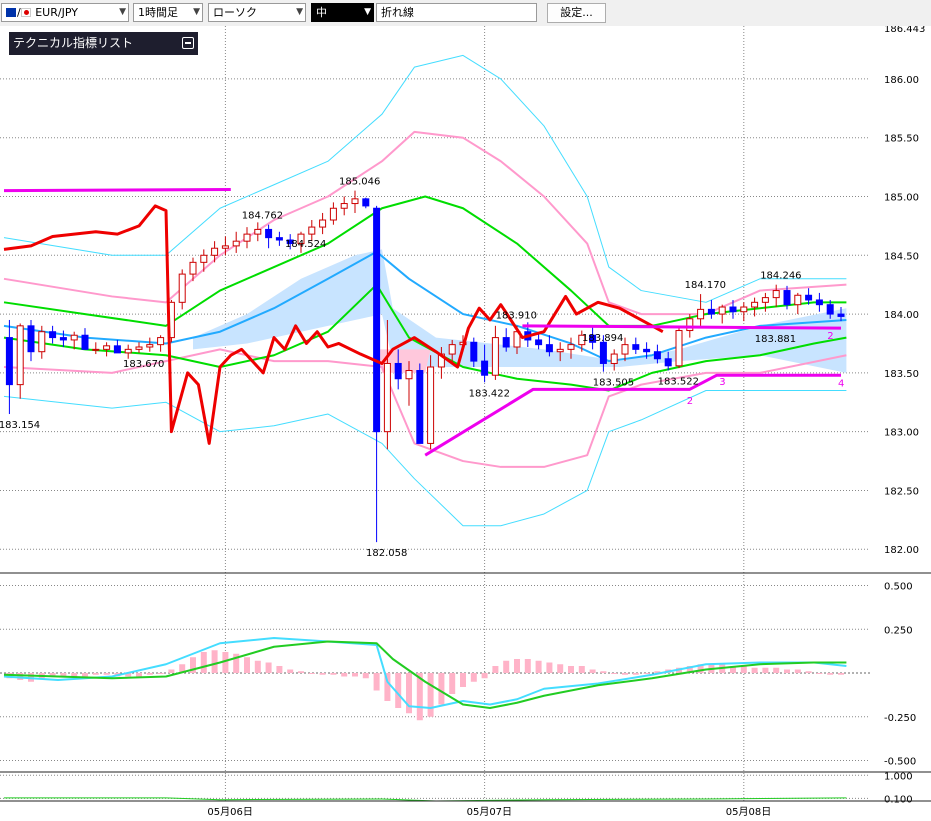 The image size is (931, 821). I want to click on minimize-icon, so click(188, 43).